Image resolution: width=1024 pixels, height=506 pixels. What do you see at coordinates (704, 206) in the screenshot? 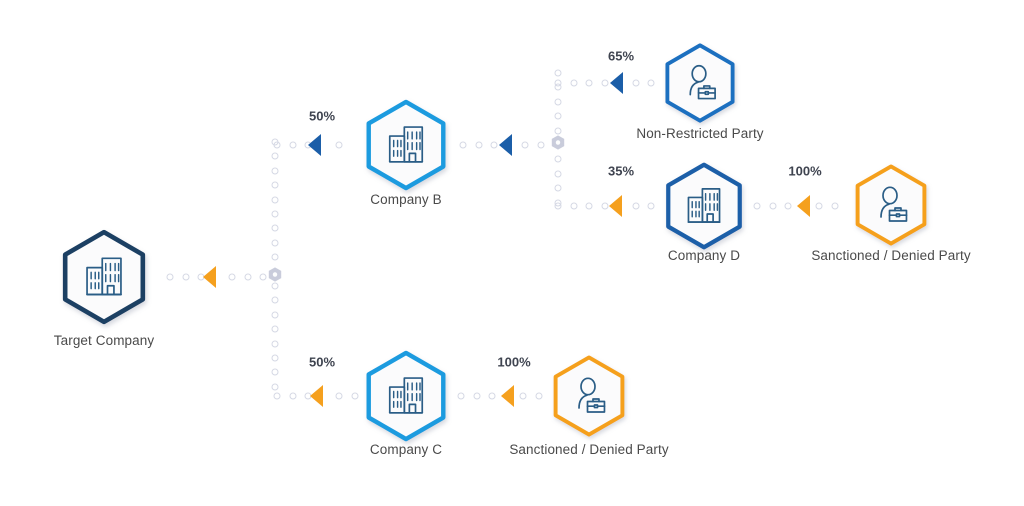
I see `company-d-hexagon` at bounding box center [704, 206].